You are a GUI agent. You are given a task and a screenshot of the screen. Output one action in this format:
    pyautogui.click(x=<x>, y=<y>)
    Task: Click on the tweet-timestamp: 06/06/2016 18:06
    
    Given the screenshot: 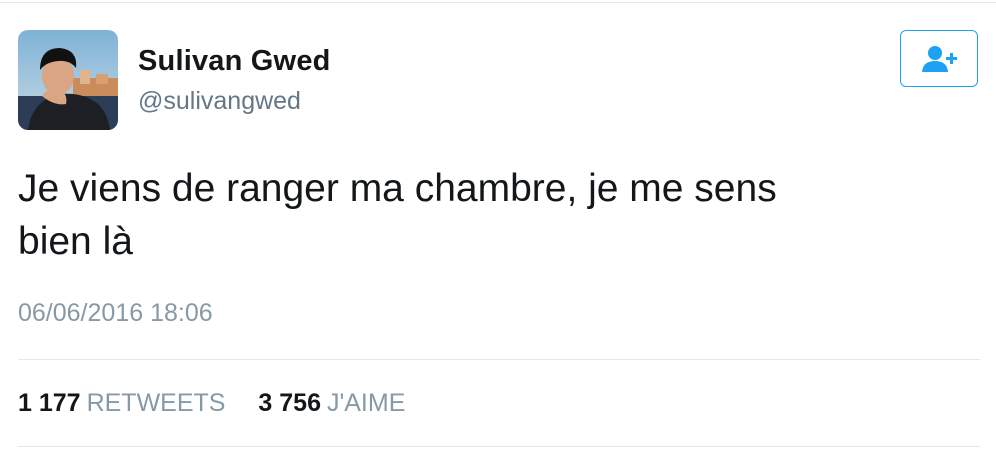 What is the action you would take?
    pyautogui.click(x=115, y=313)
    